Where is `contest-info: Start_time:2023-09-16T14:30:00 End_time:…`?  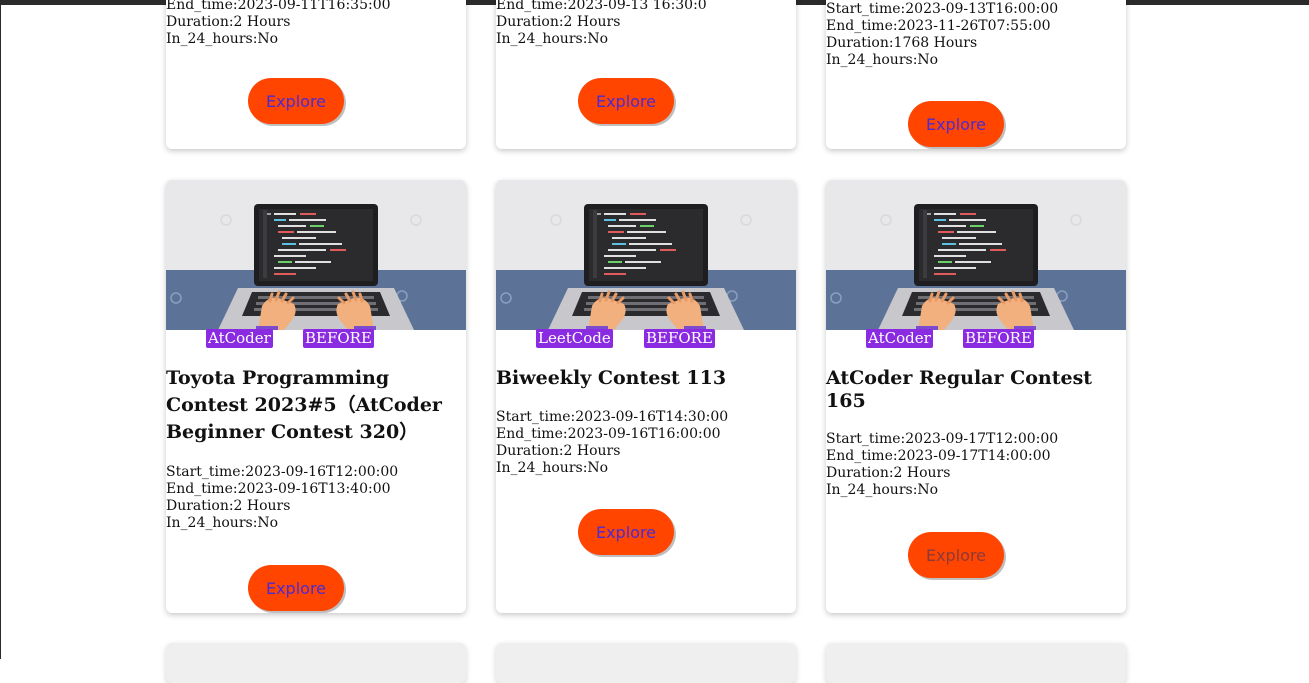
contest-info: Start_time:2023-09-16T14:30:00 End_time:… is located at coordinates (612, 443).